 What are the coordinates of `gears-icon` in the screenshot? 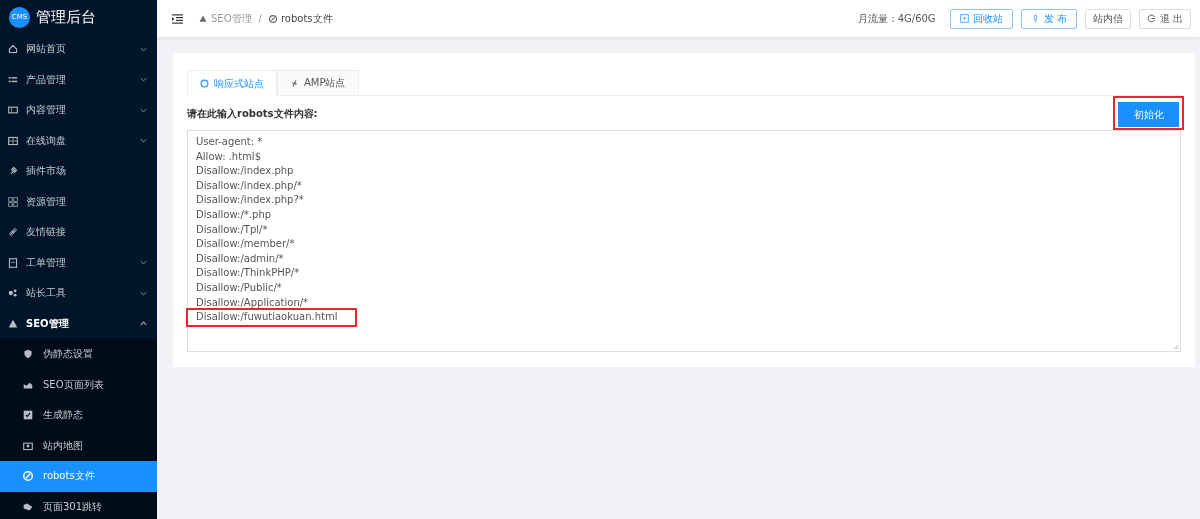 It's located at (13, 293).